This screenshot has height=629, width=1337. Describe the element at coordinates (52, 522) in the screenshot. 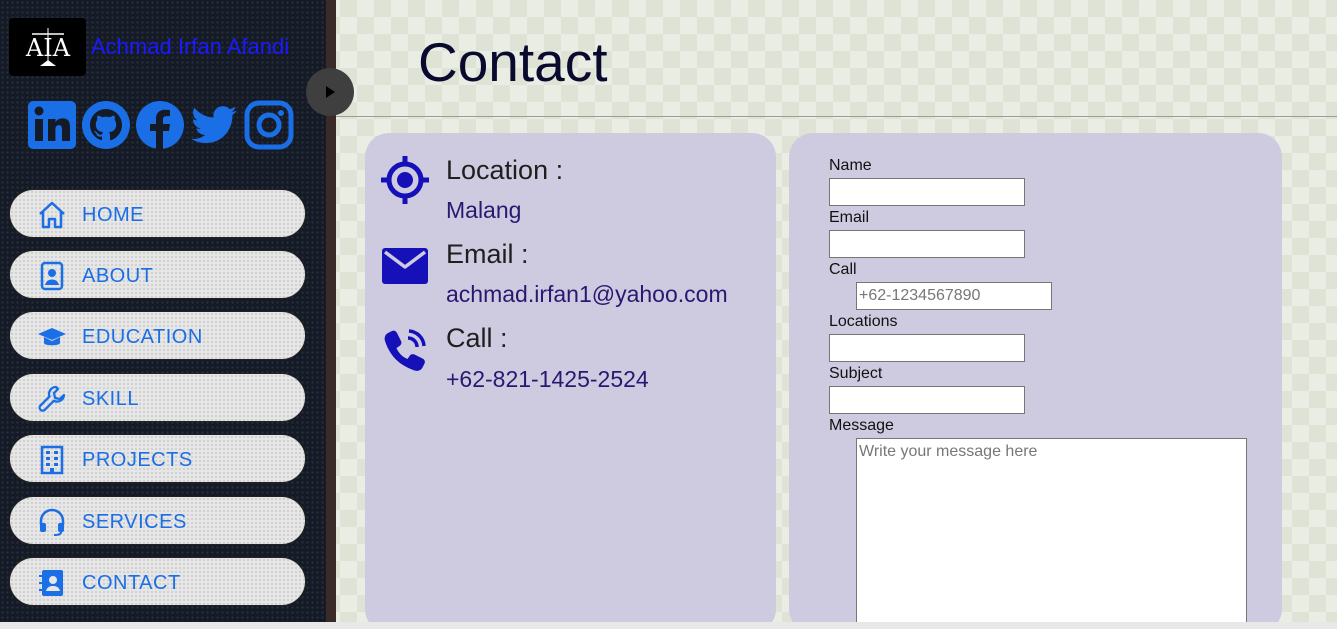

I see `headset-icon` at that location.